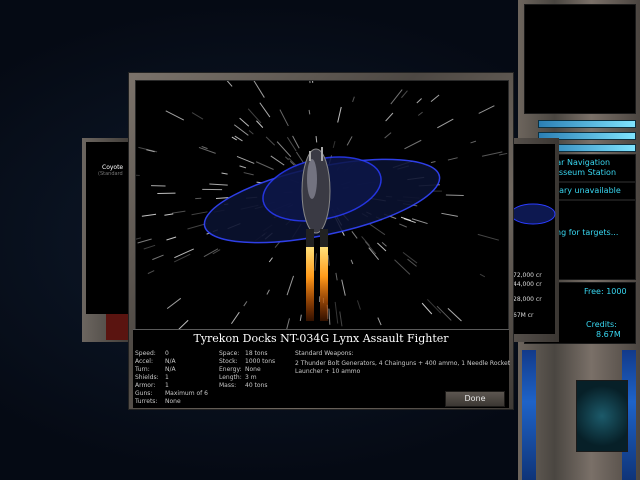 The height and width of the screenshot is (480, 640). Describe the element at coordinates (608, 334) in the screenshot. I see `credits-value: 8.67M` at that location.